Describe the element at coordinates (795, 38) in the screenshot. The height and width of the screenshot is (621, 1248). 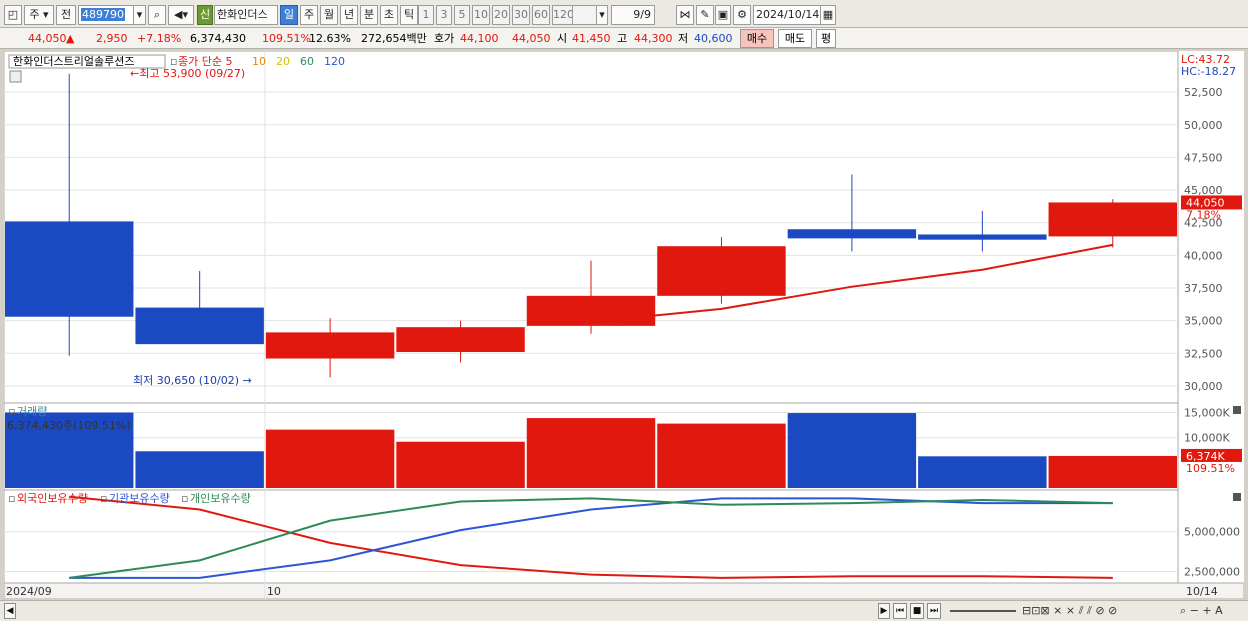
I see `sell-button: 매도` at that location.